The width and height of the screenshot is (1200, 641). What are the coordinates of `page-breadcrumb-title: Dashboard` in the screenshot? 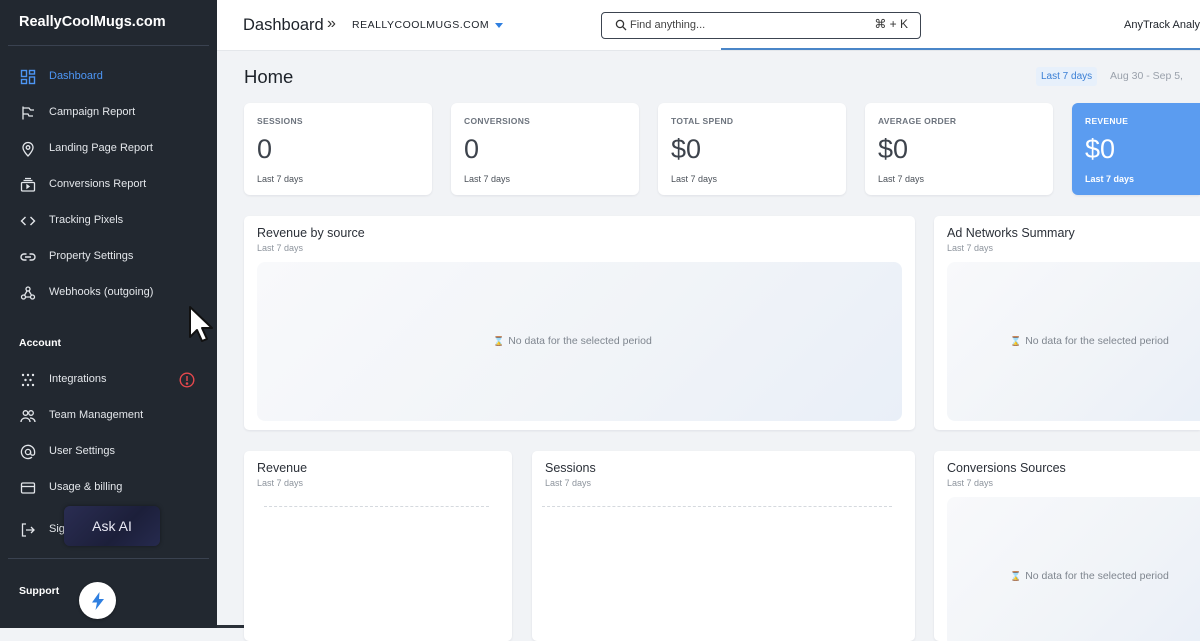 It's located at (283, 25).